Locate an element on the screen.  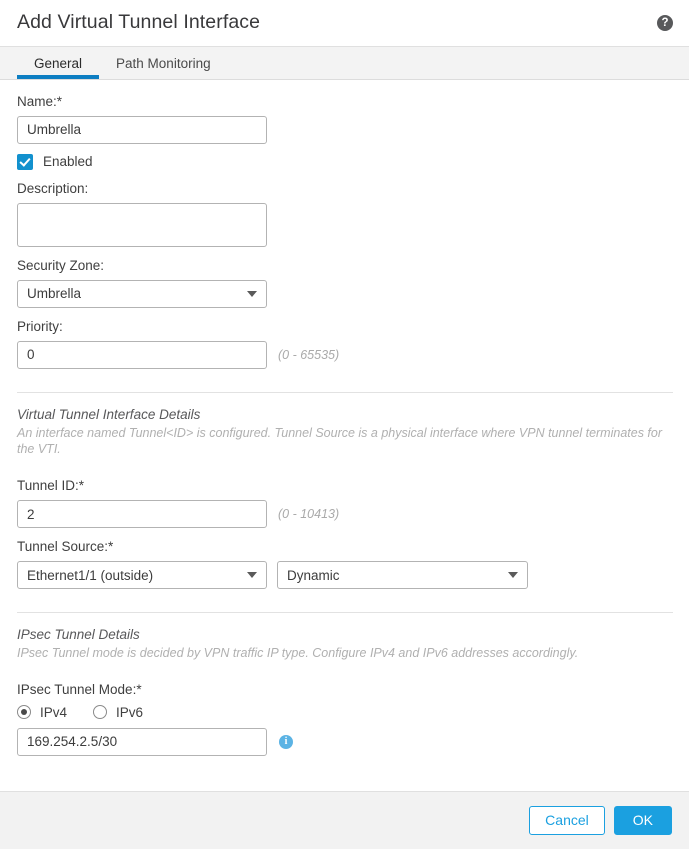
description-label: Description: is located at coordinates (53, 188).